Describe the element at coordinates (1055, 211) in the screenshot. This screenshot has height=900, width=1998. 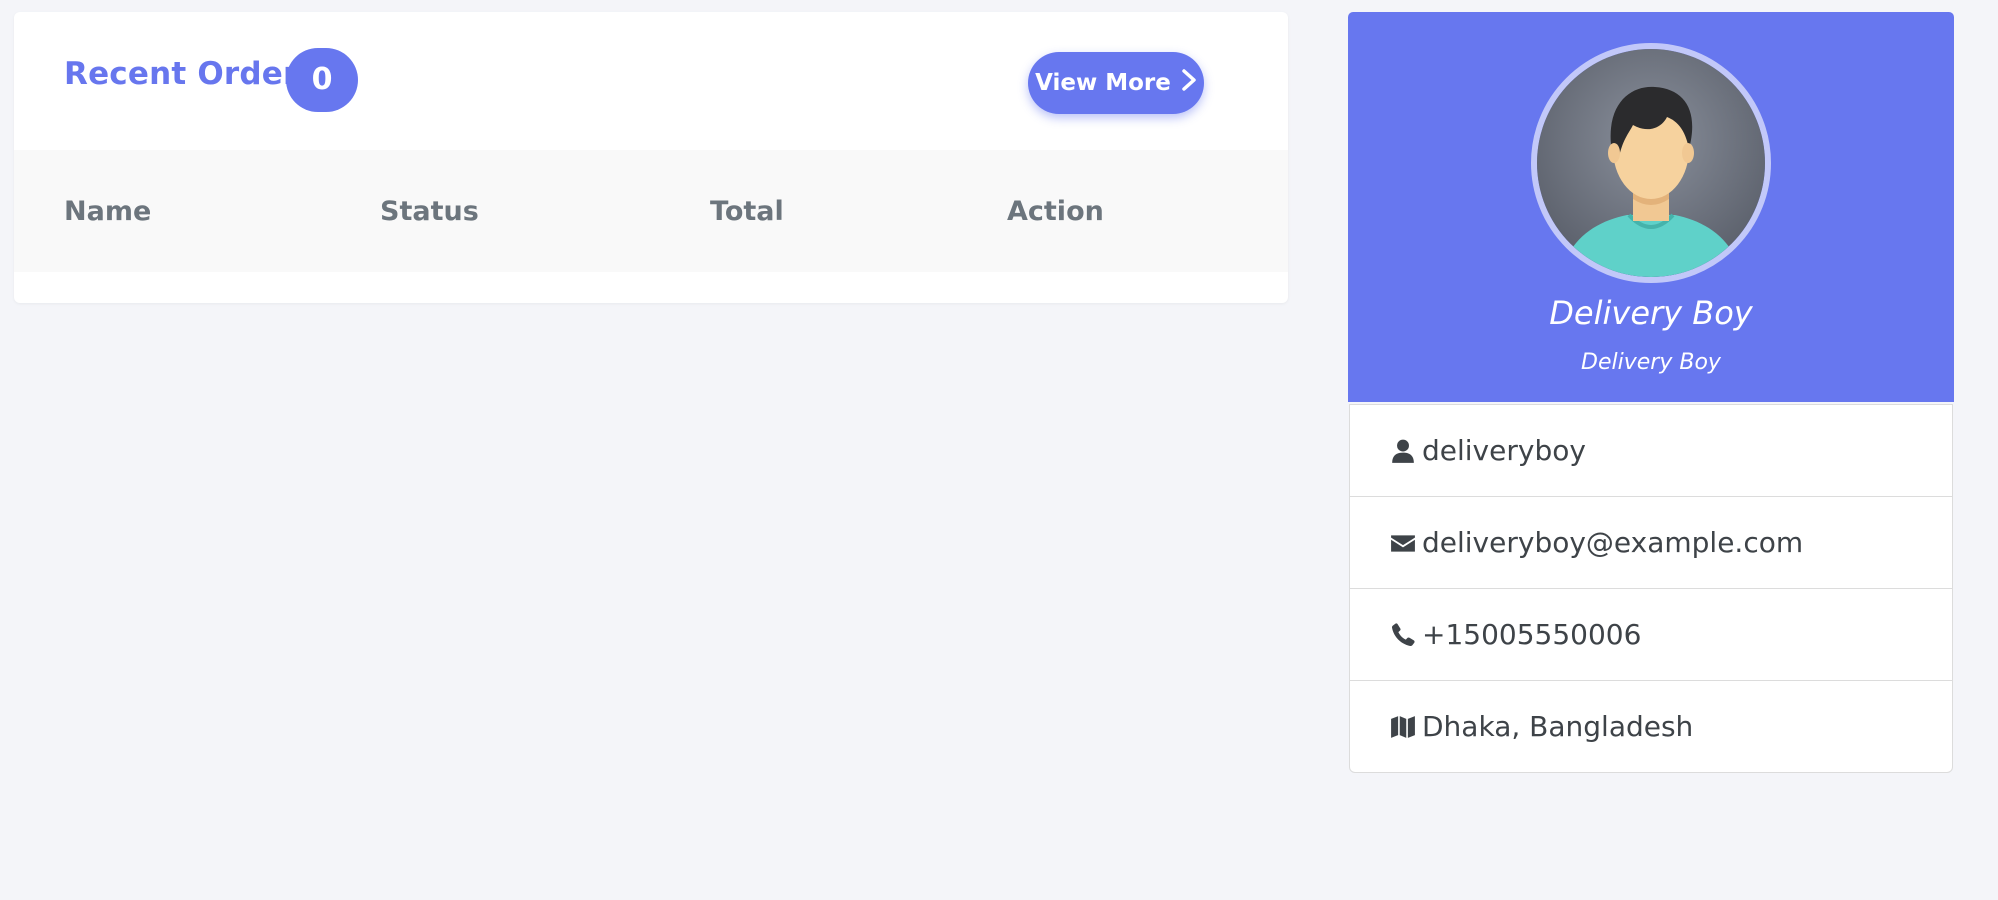
I see `column-header-action: Action` at that location.